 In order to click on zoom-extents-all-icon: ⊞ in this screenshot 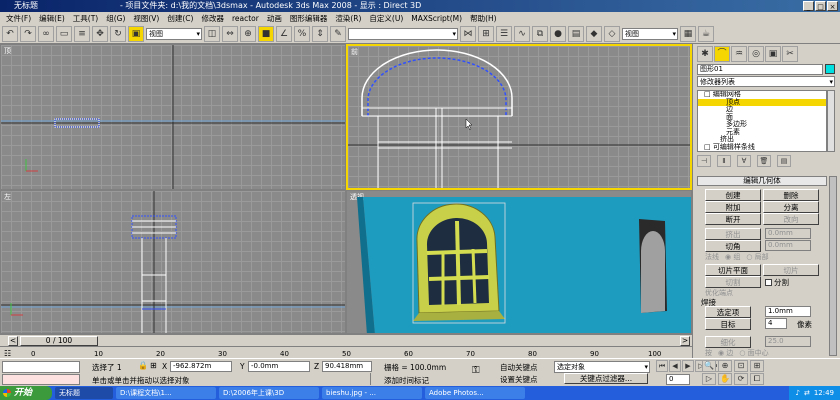, I will do `click(757, 366)`.